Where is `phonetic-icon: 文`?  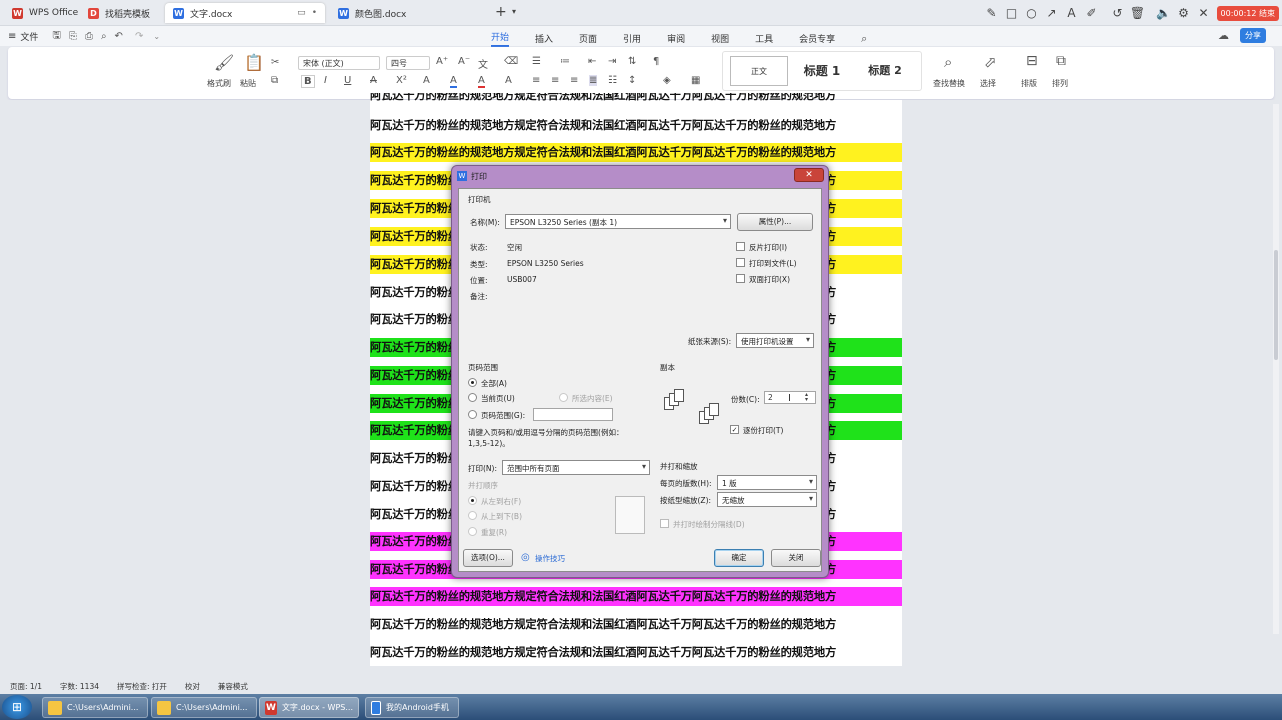
phonetic-icon: 文 is located at coordinates (483, 63).